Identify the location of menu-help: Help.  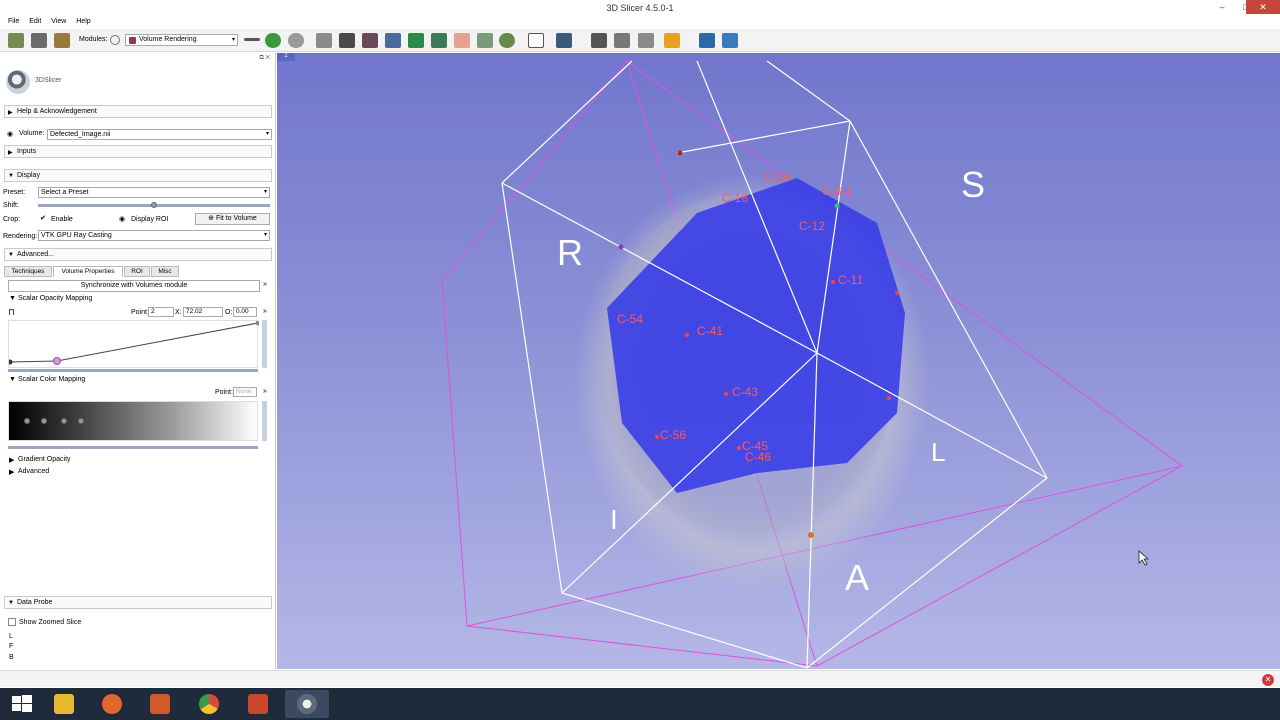
(83, 22).